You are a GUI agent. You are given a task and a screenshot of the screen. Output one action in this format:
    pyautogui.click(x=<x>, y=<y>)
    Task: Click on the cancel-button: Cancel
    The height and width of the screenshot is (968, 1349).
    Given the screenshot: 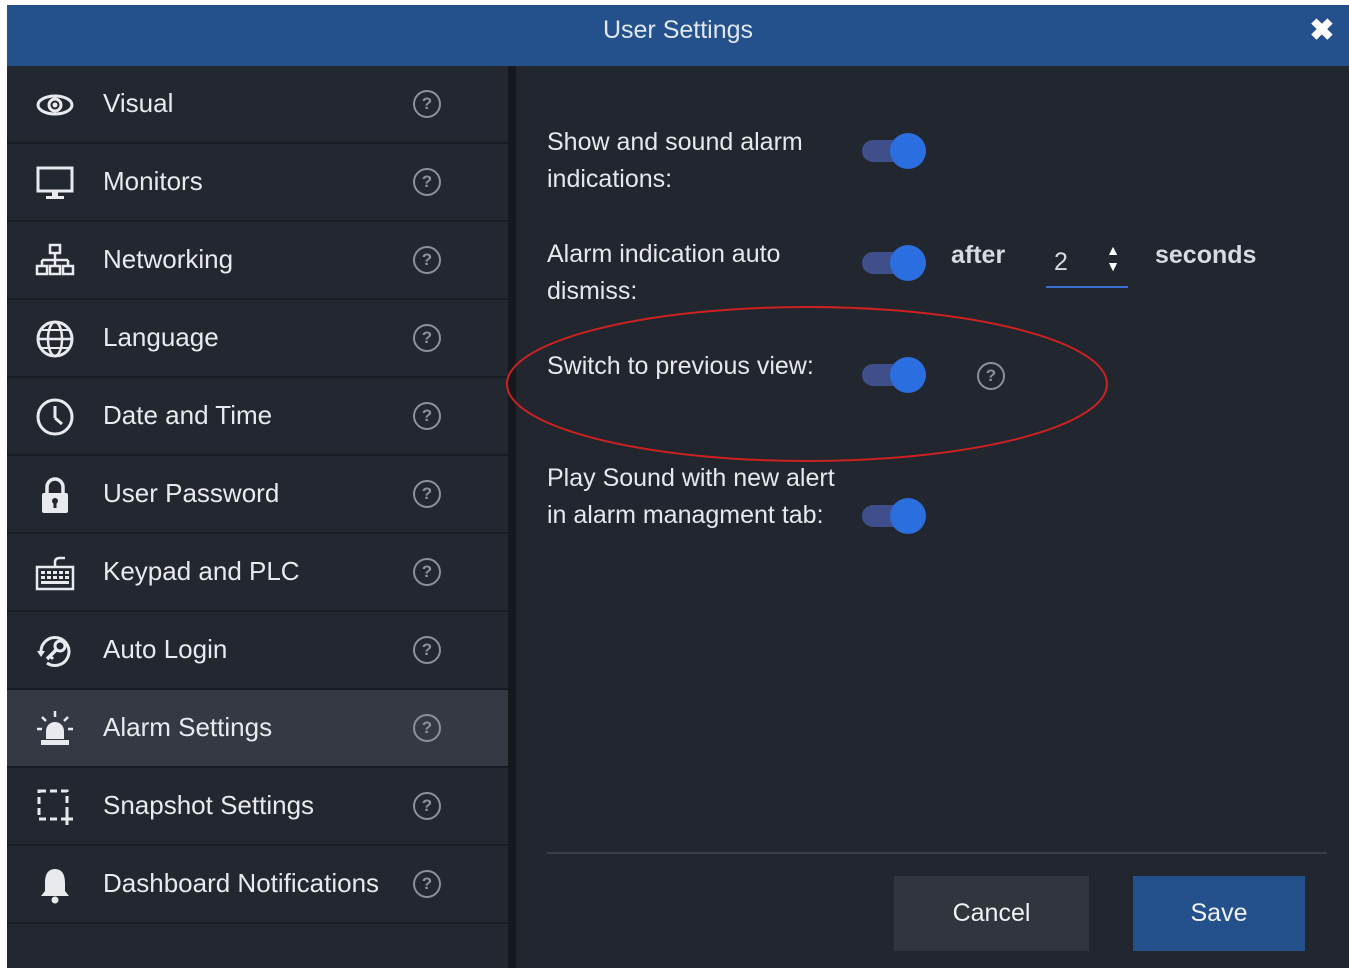 What is the action you would take?
    pyautogui.click(x=991, y=913)
    